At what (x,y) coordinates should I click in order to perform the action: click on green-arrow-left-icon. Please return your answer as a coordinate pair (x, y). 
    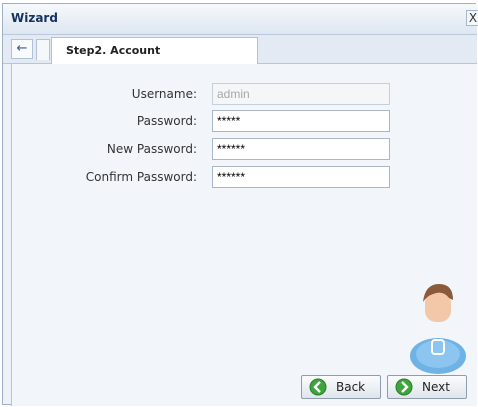
    Looking at the image, I should click on (318, 387).